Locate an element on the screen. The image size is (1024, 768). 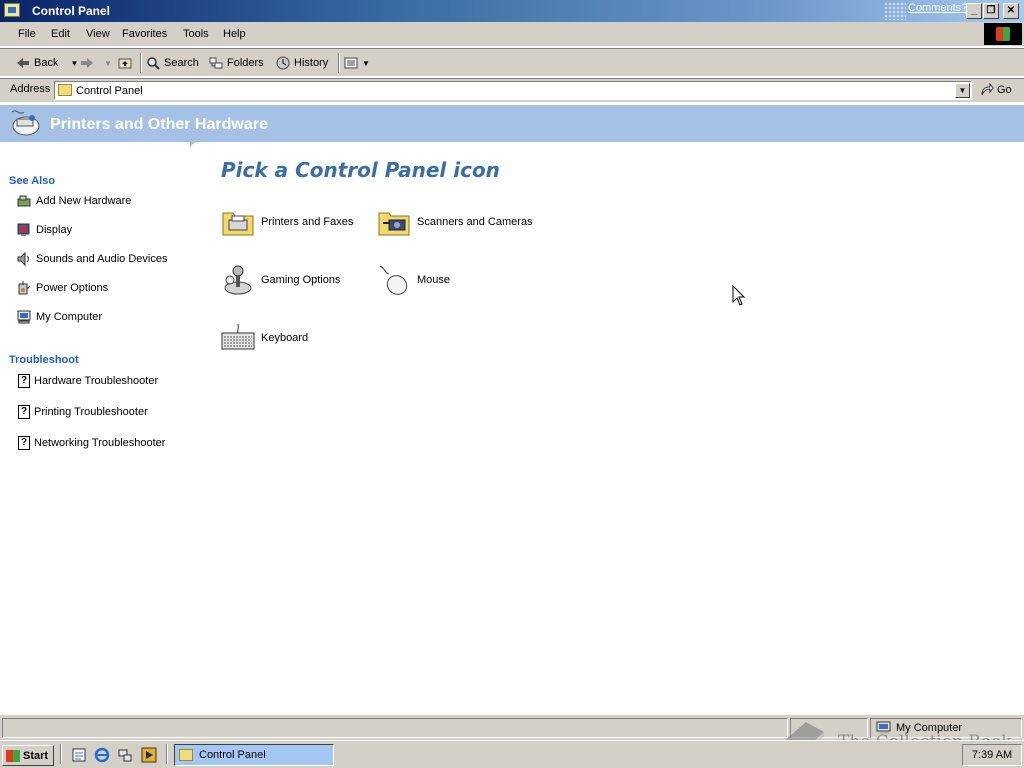
taskbar-item-label: Control Panel is located at coordinates (232, 755).